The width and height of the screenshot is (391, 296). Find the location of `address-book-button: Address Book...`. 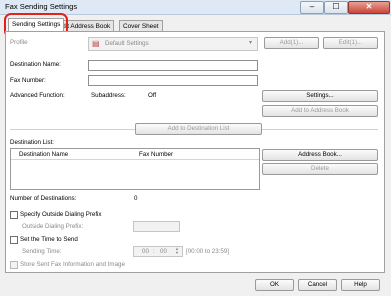

address-book-button: Address Book... is located at coordinates (320, 155).